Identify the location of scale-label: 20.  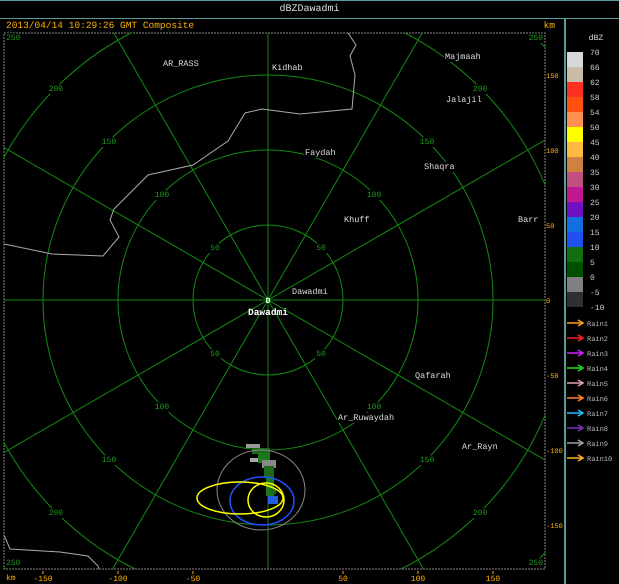
(595, 218).